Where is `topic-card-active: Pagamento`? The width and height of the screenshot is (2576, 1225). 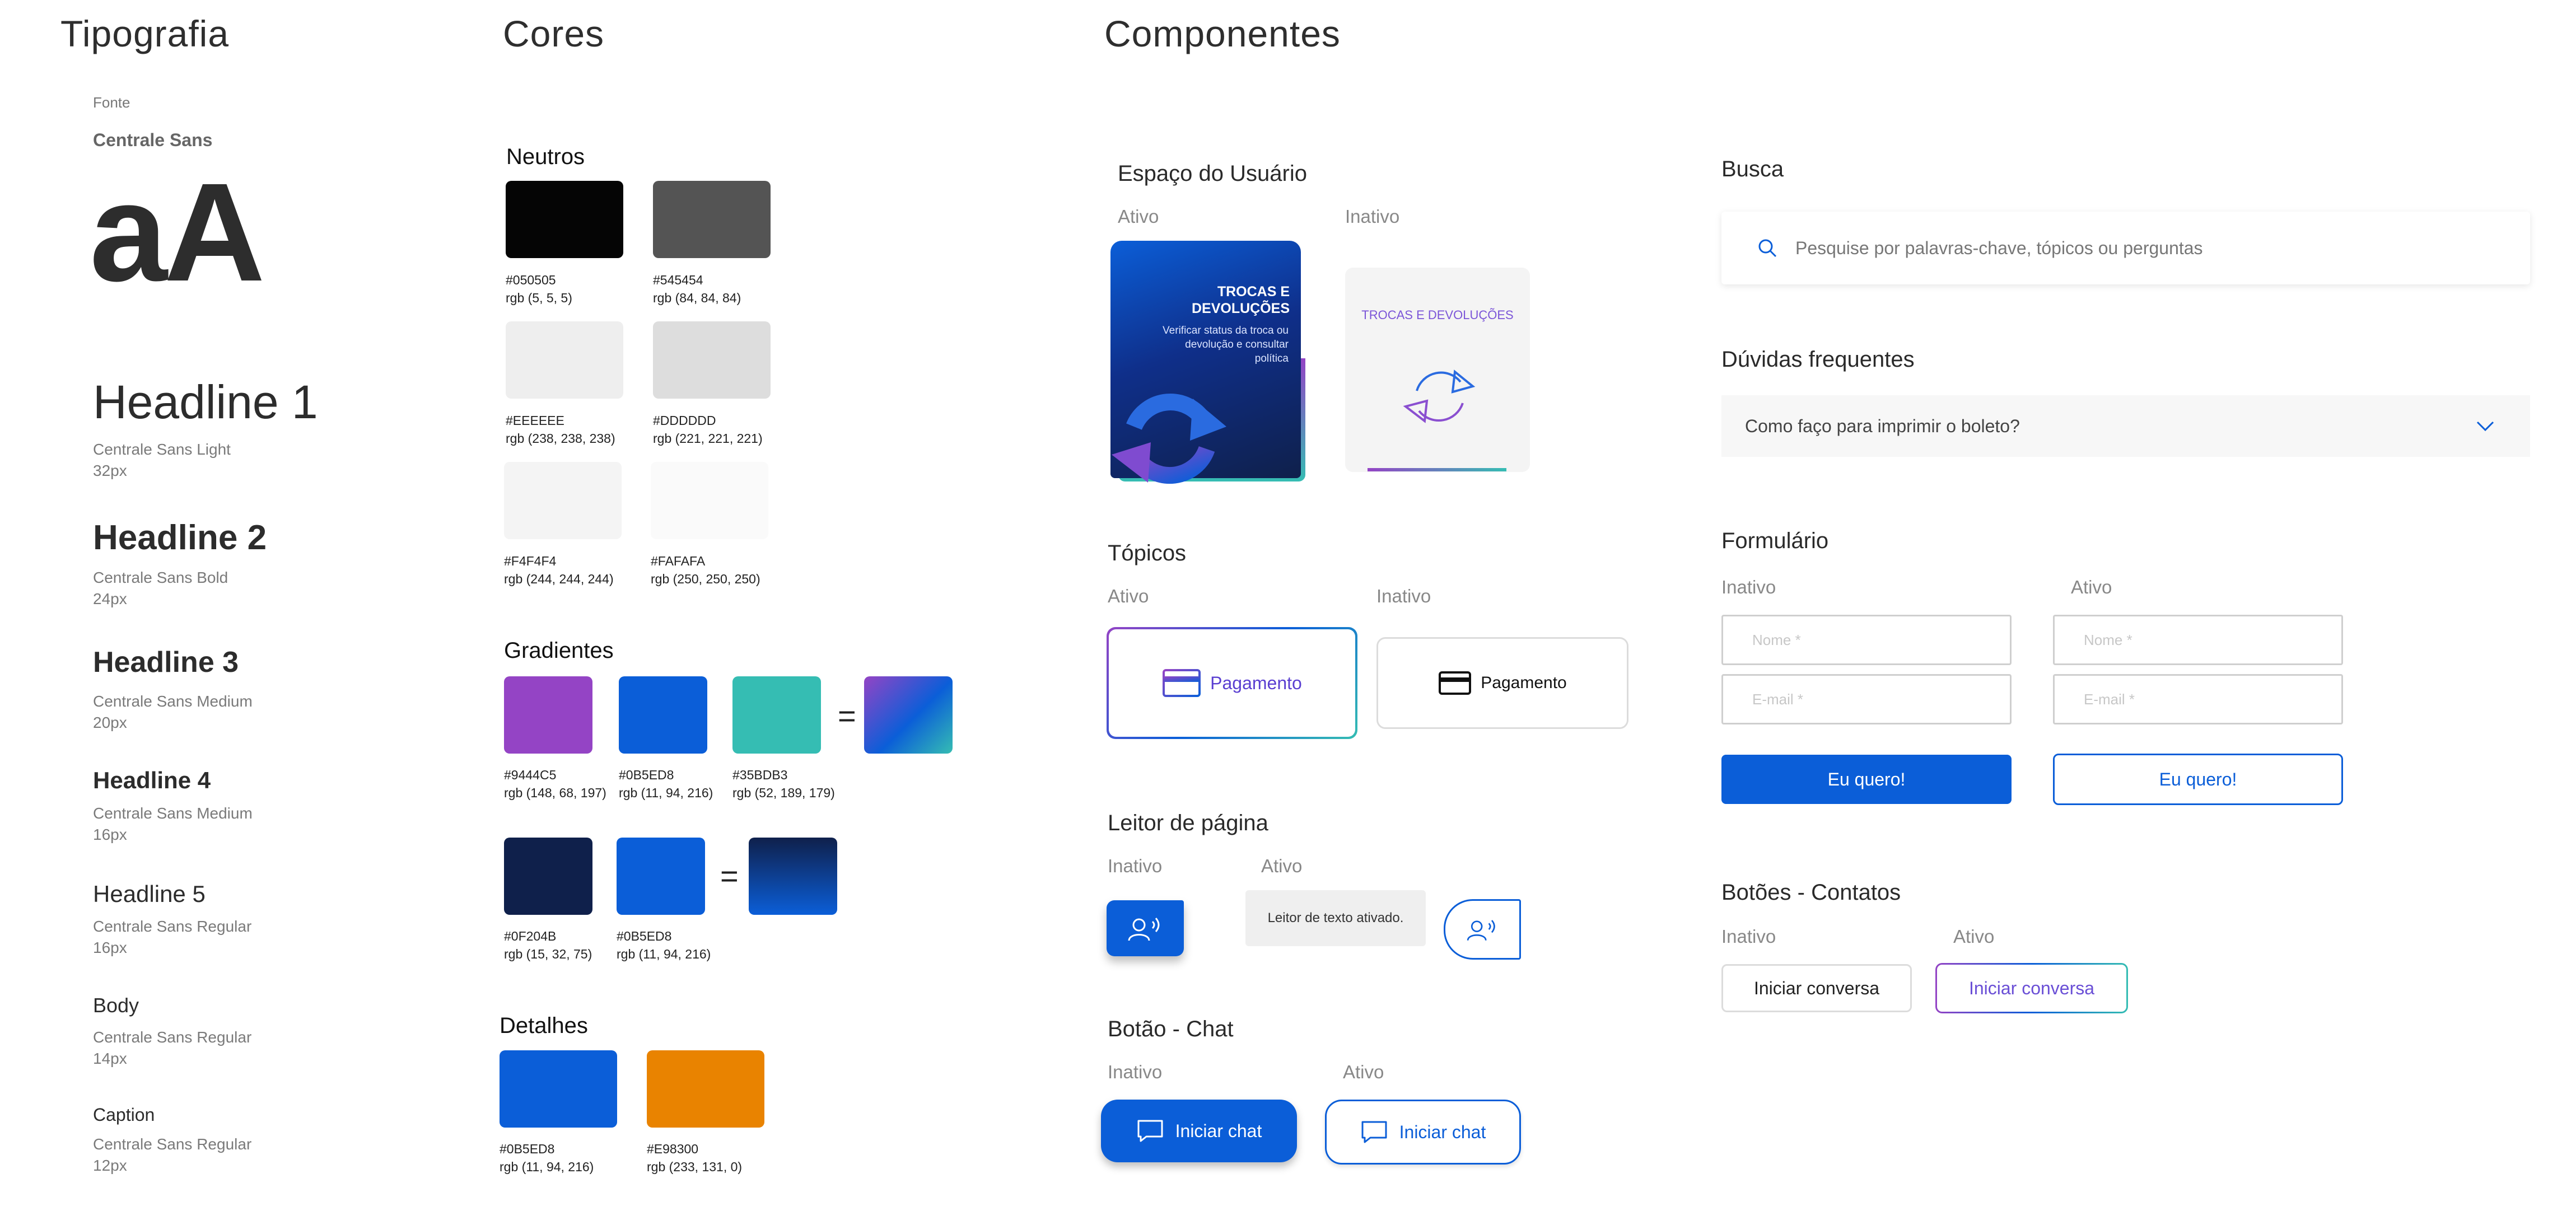 topic-card-active: Pagamento is located at coordinates (1232, 683).